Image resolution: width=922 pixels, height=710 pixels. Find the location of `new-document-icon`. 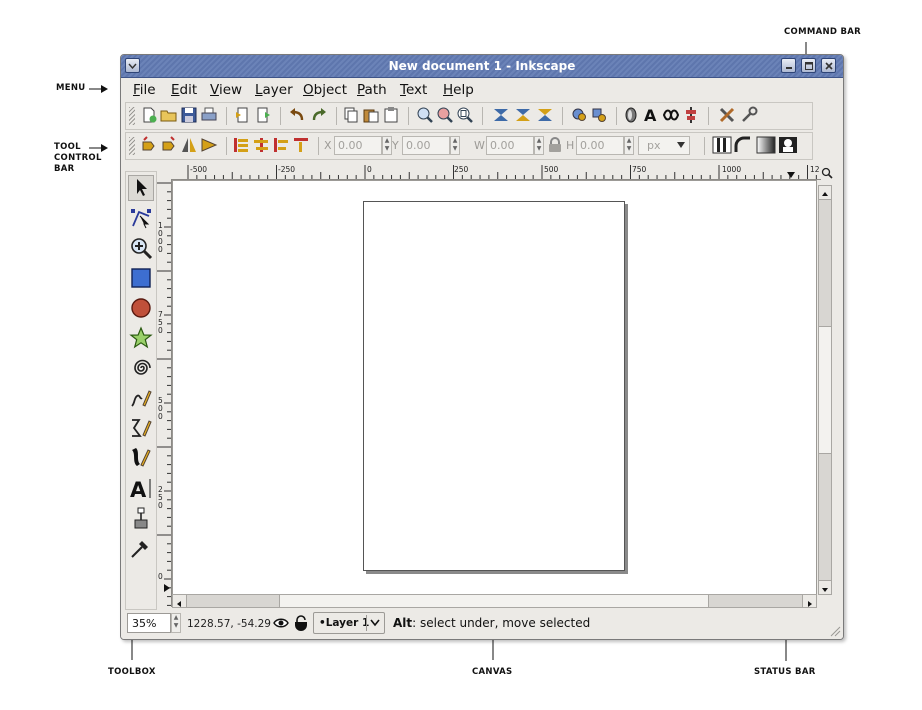

new-document-icon is located at coordinates (149, 115).